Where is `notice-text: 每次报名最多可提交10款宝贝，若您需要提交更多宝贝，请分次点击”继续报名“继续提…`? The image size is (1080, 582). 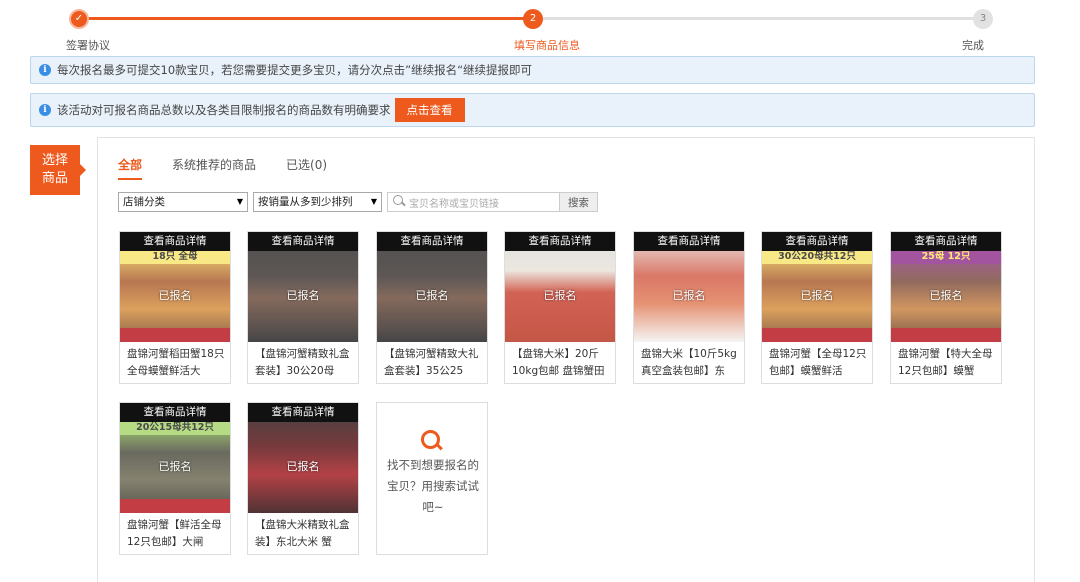 notice-text: 每次报名最多可提交10款宝贝，若您需要提交更多宝贝，请分次点击”继续报名“继续提… is located at coordinates (295, 70).